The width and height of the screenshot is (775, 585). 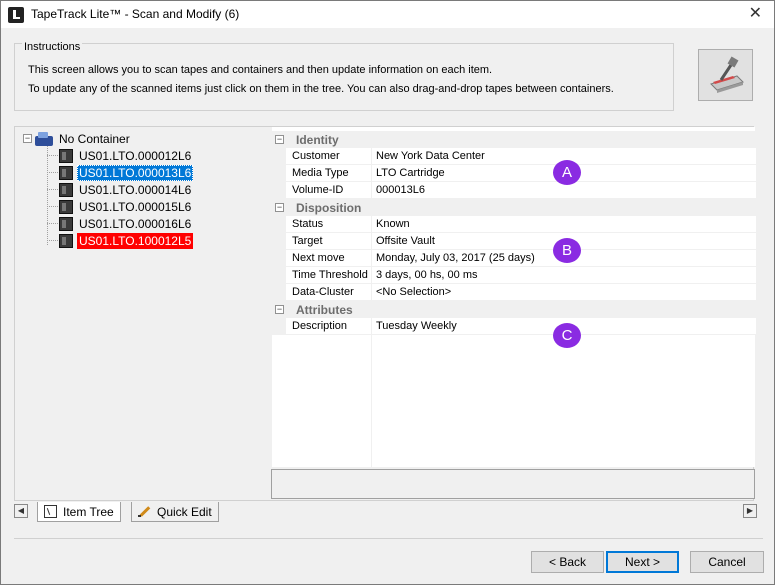 I want to click on property-value: Offsite Vault, so click(x=405, y=241).